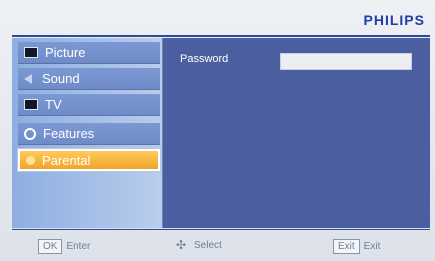 The width and height of the screenshot is (435, 261). I want to click on menu-item-label: TV, so click(53, 104).